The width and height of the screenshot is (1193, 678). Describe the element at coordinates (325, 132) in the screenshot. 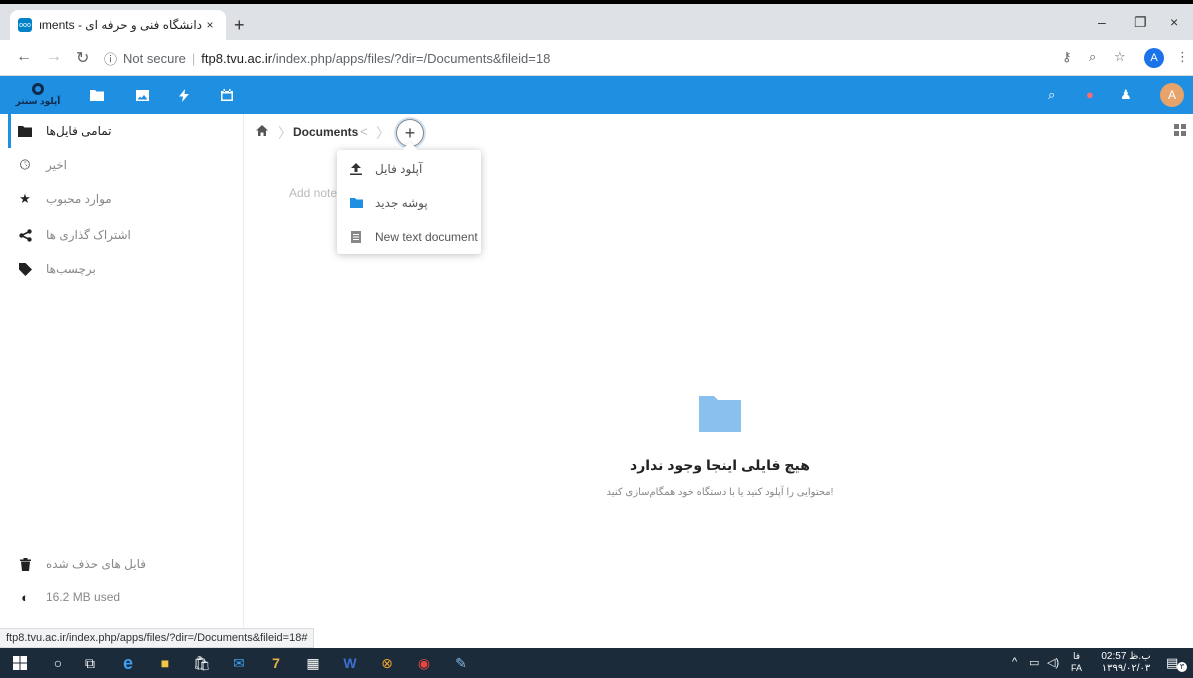

I see `breadcrumb-documents: Documents` at that location.